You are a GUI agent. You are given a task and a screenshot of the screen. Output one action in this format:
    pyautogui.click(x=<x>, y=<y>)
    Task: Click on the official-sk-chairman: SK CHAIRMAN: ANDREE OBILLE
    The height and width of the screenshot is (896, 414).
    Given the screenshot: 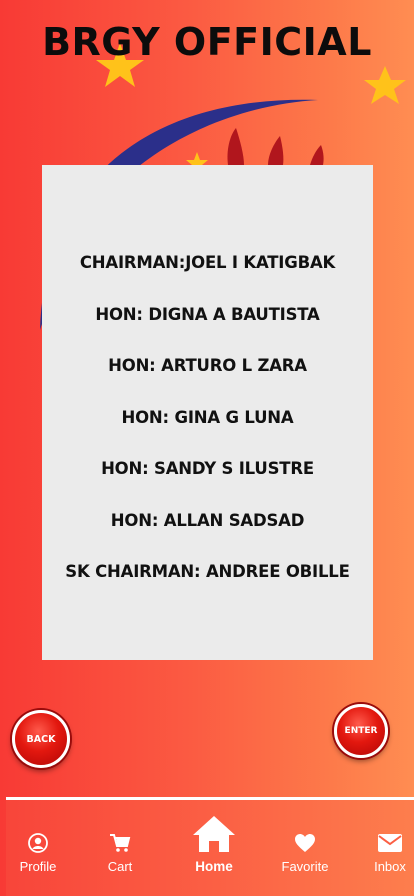 What is the action you would take?
    pyautogui.click(x=207, y=571)
    